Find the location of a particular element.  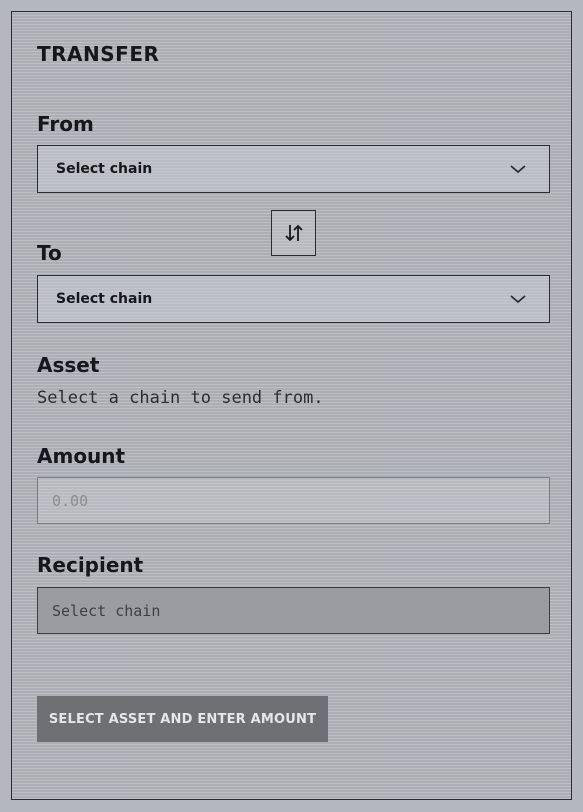

amount-label: Amount is located at coordinates (81, 456).